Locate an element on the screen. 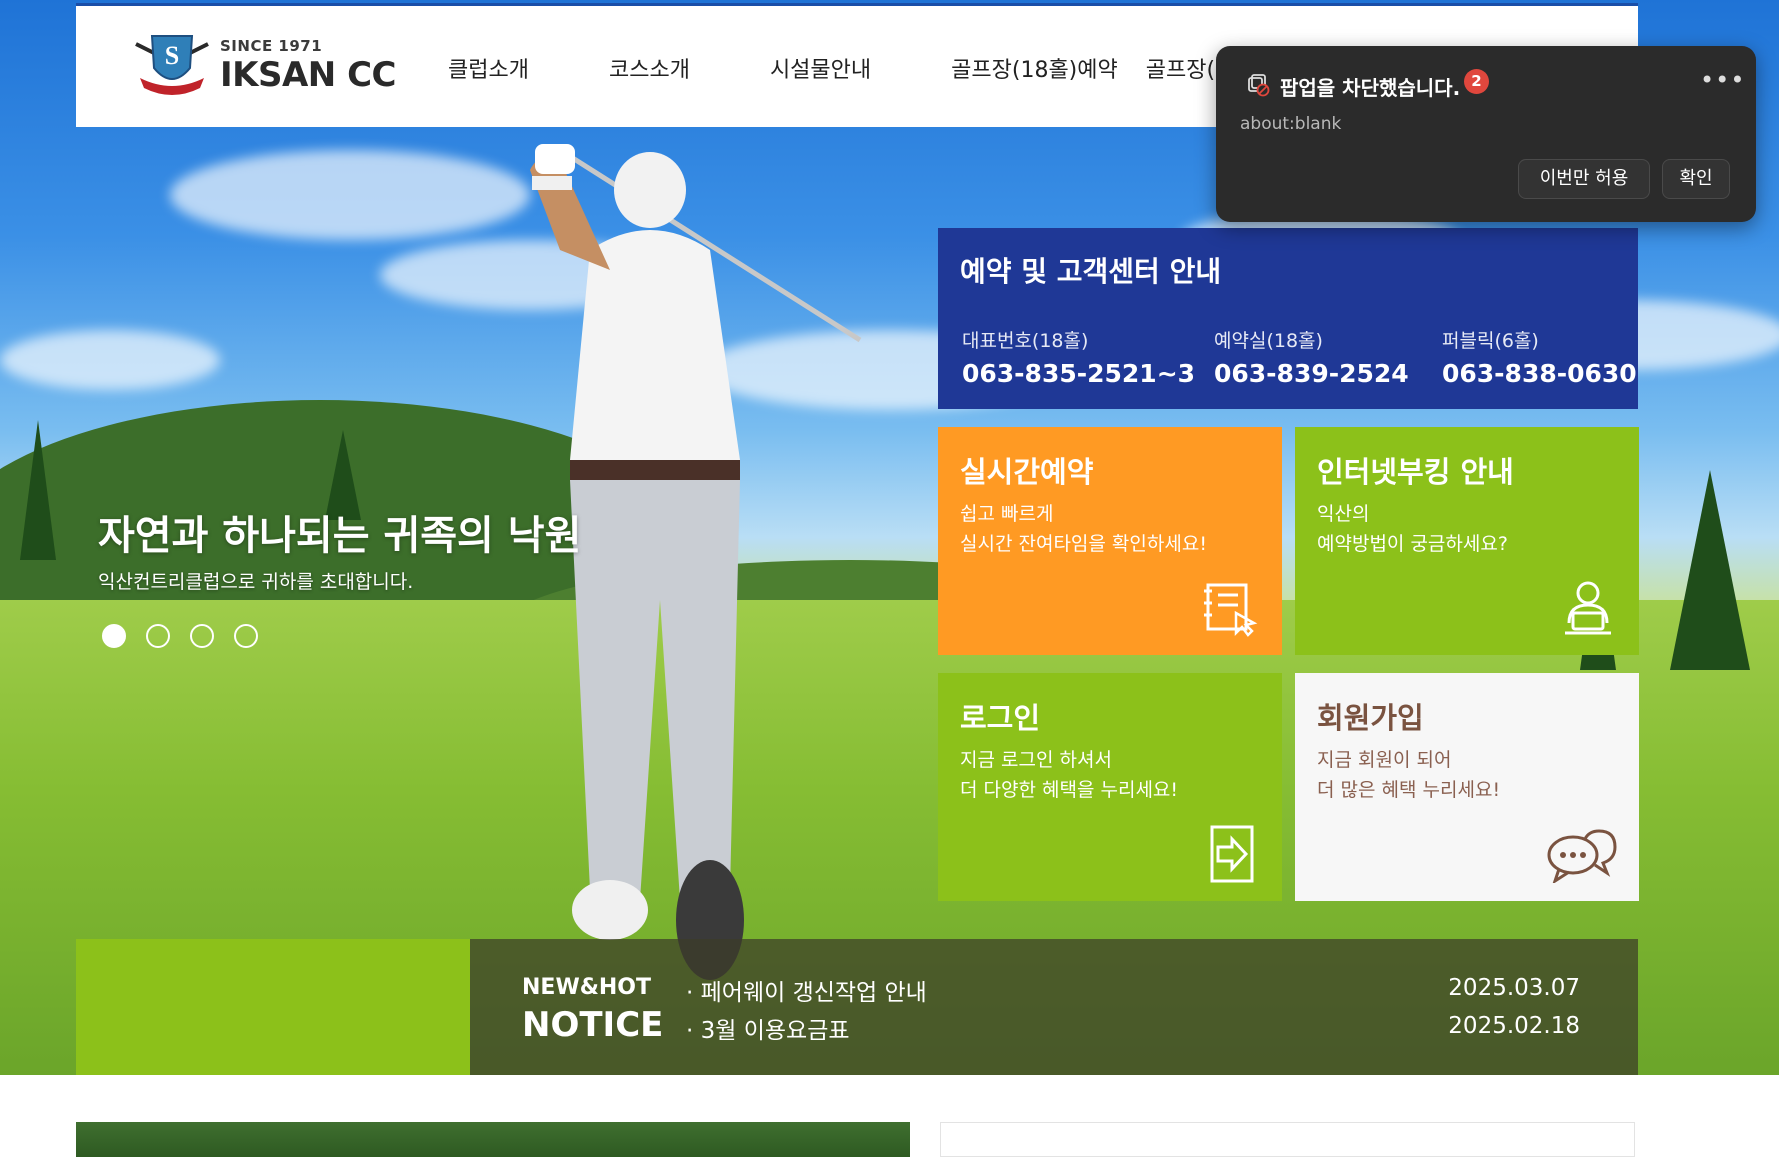  tile-desc-line: 지금 회원이 되어 is located at coordinates (1384, 760).